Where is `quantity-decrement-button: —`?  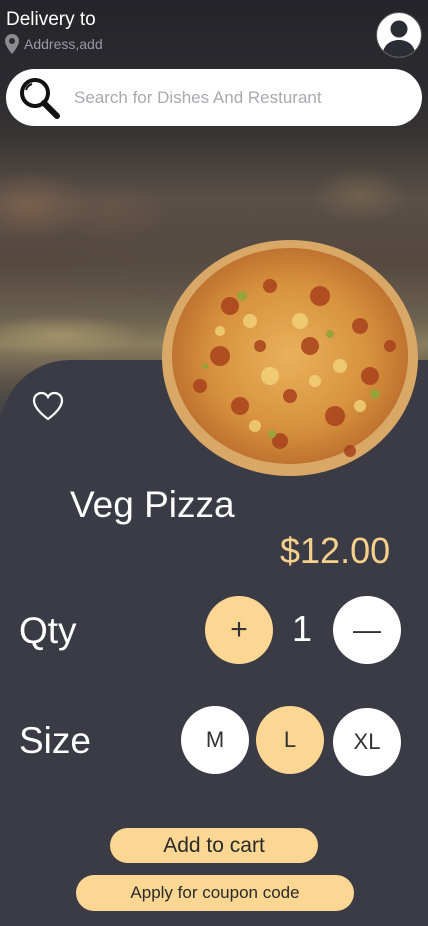
quantity-decrement-button: — is located at coordinates (367, 630).